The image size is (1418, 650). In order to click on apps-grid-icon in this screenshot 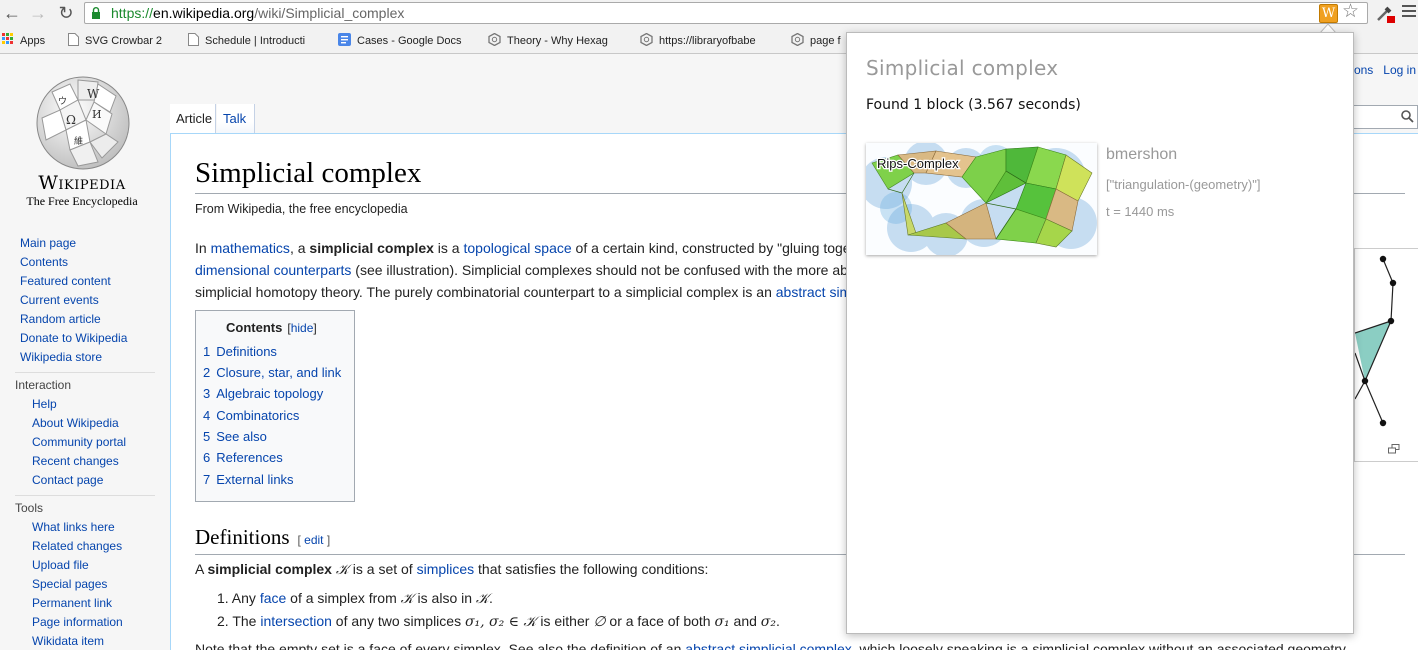, I will do `click(8, 39)`.